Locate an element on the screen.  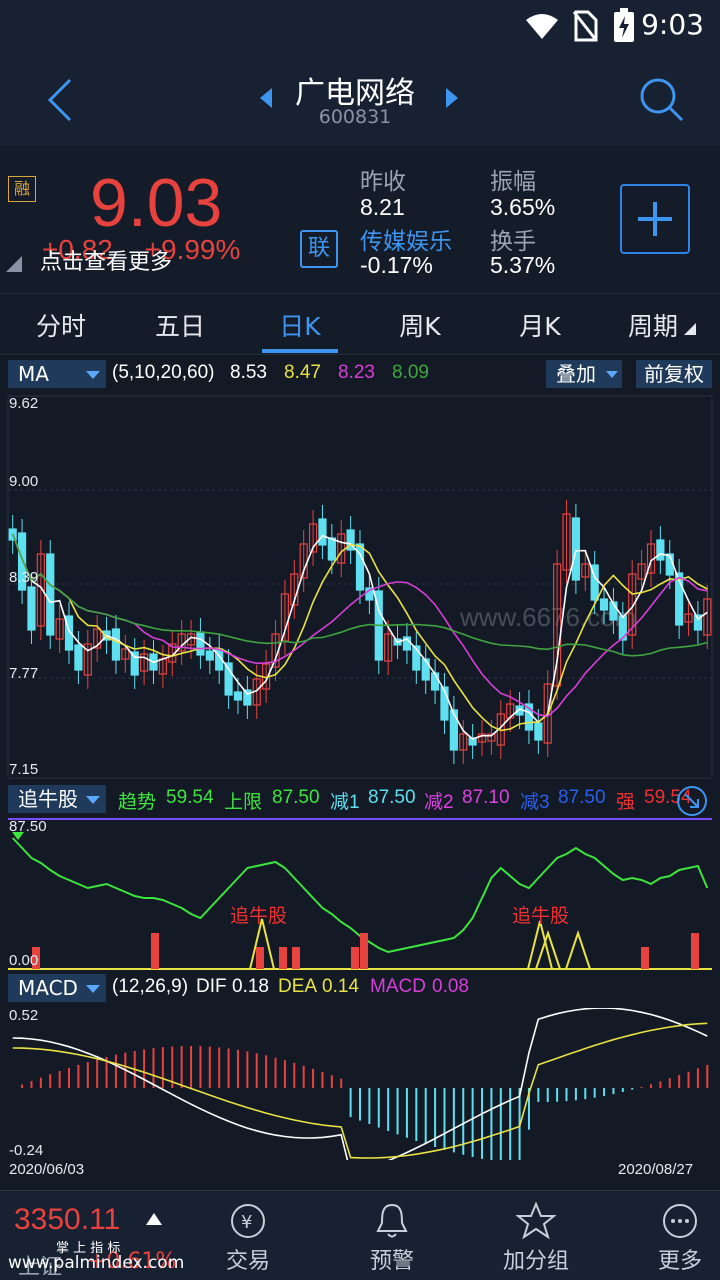
bull-marker-2: 追牛股 is located at coordinates (540, 916).